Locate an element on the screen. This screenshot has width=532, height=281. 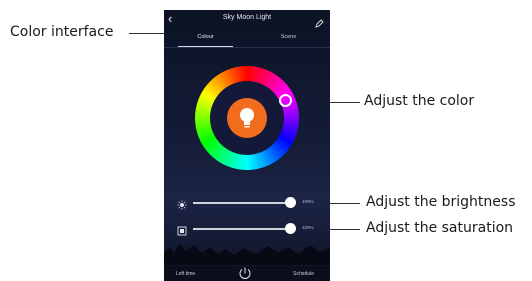
tab-bar: Colour Scene is located at coordinates (247, 41).